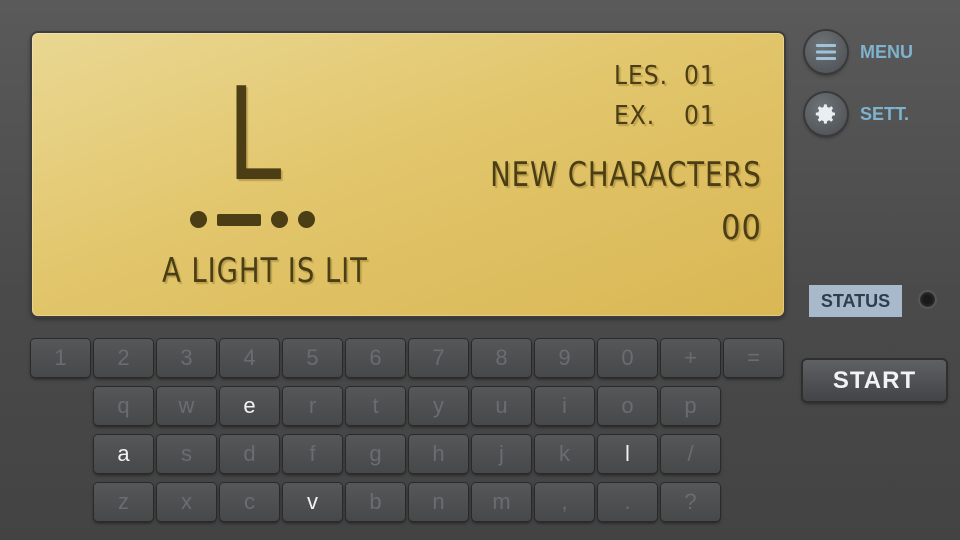 The height and width of the screenshot is (540, 960). I want to click on key-e: e, so click(249, 406).